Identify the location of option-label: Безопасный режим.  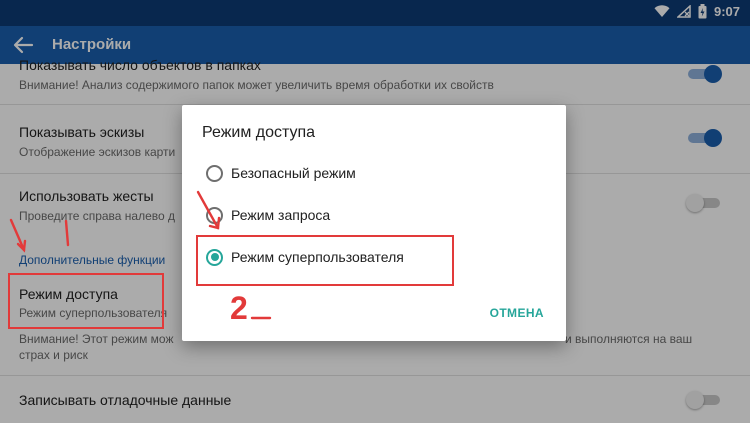
(293, 173).